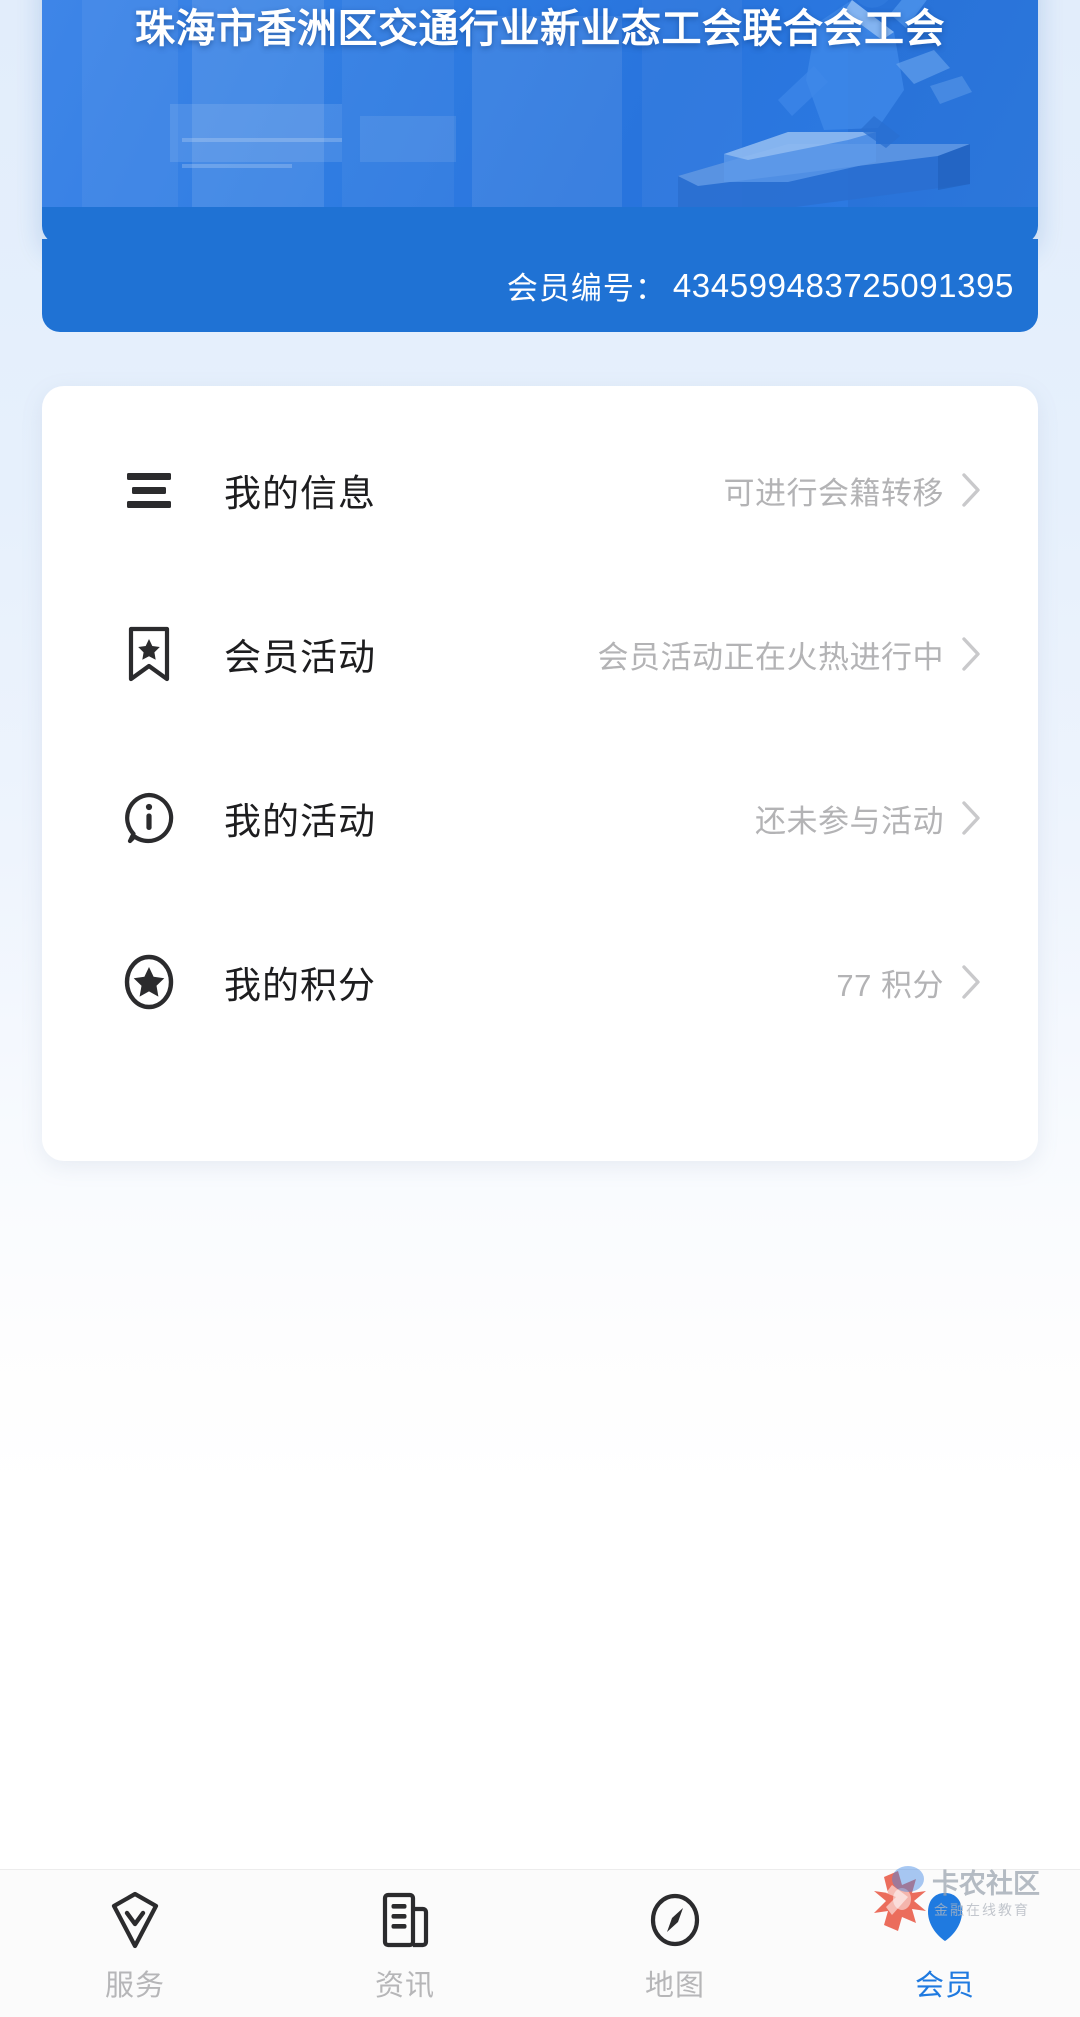  I want to click on nav-item-service: 服务, so click(135, 1943).